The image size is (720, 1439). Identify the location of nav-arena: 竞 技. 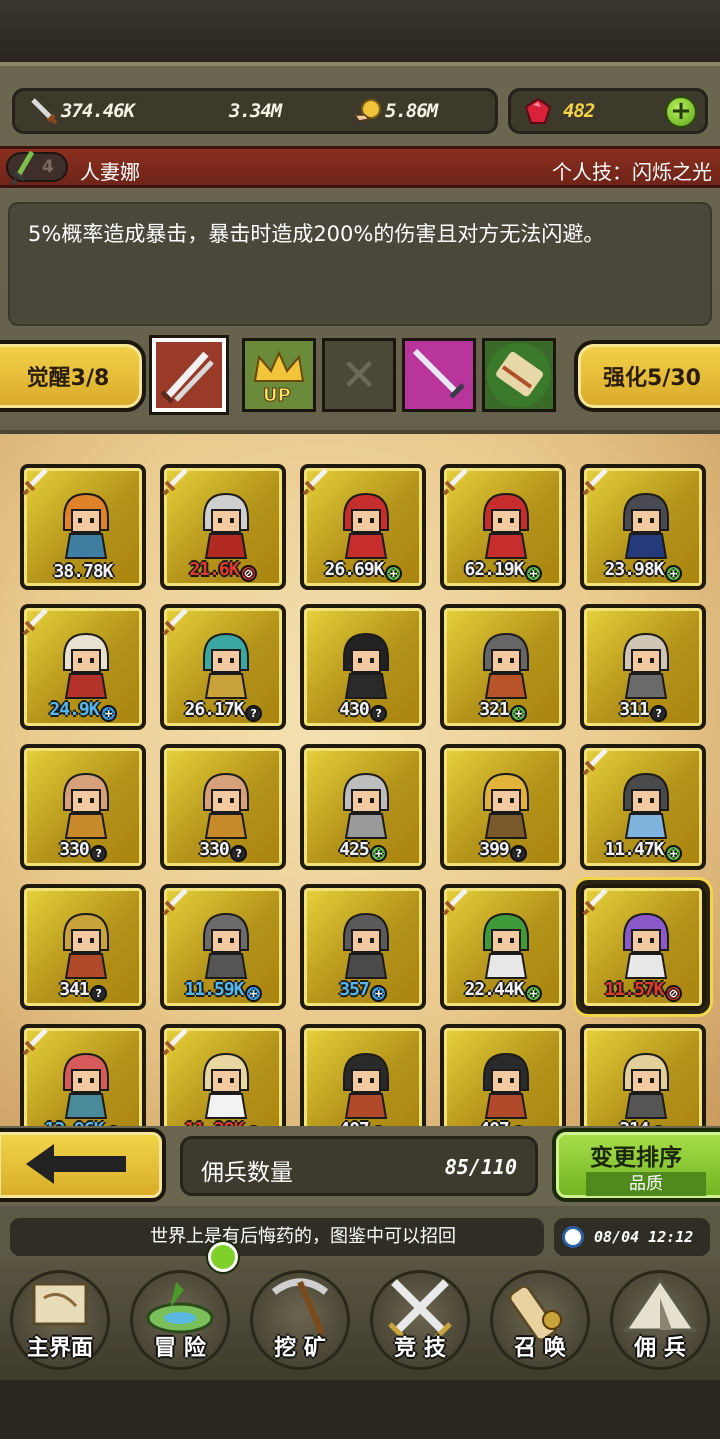
(420, 1319).